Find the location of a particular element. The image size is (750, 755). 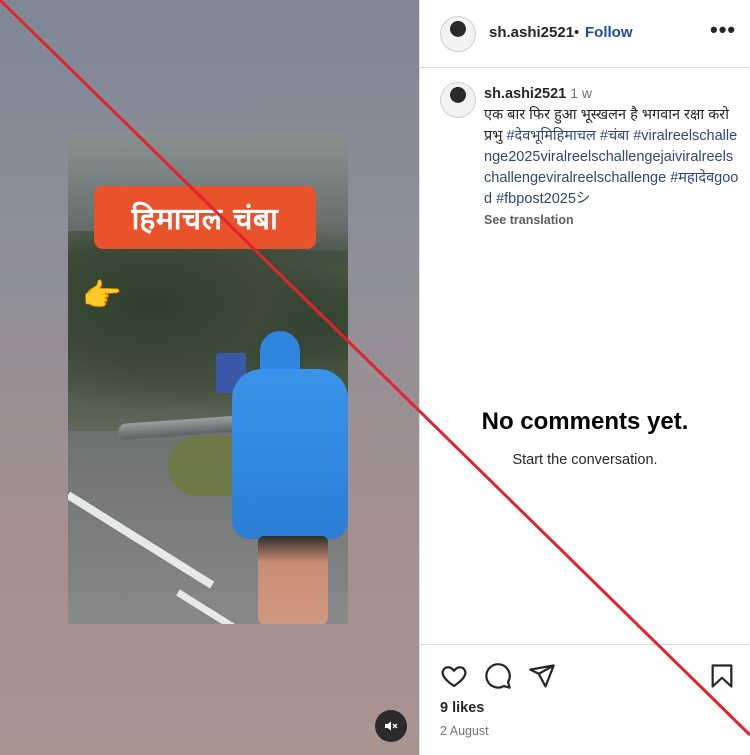

caption-username: sh.ashi2521 is located at coordinates (525, 94).